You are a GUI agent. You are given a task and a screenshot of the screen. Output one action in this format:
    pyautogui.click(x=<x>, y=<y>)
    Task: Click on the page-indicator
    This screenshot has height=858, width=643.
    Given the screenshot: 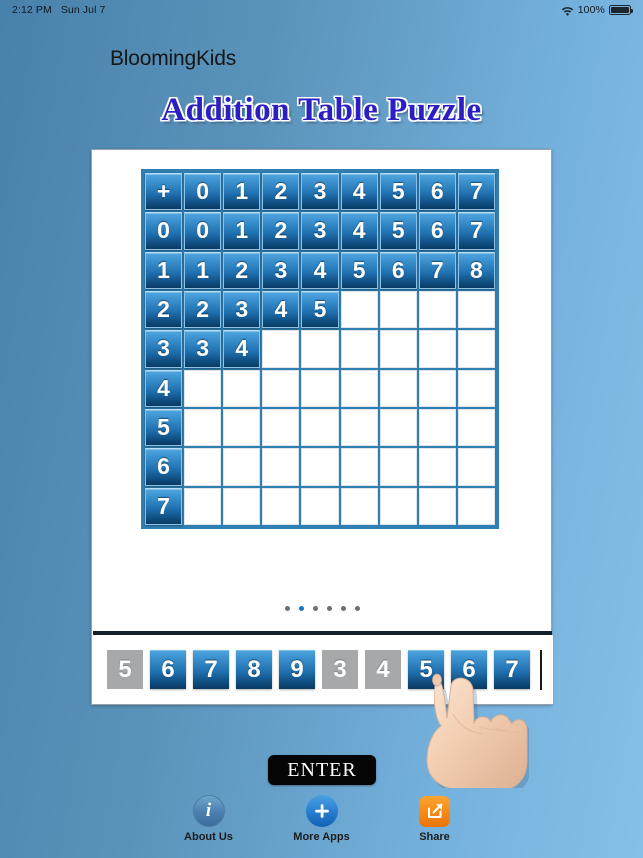 What is the action you would take?
    pyautogui.click(x=322, y=608)
    